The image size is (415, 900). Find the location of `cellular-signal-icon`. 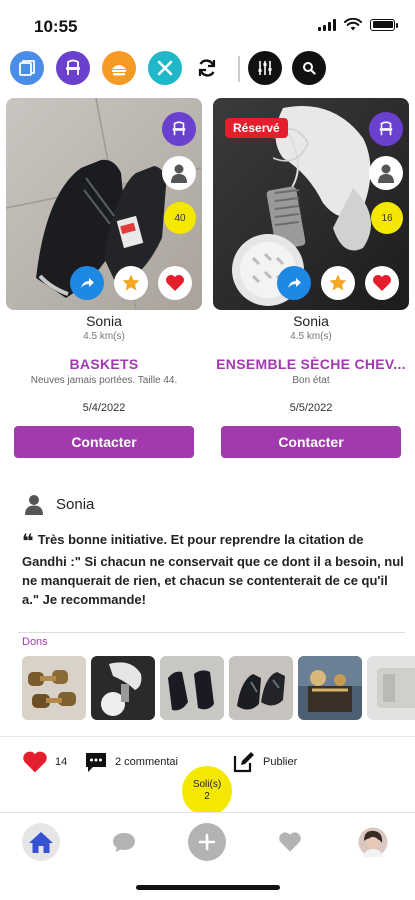

cellular-signal-icon is located at coordinates (327, 24).